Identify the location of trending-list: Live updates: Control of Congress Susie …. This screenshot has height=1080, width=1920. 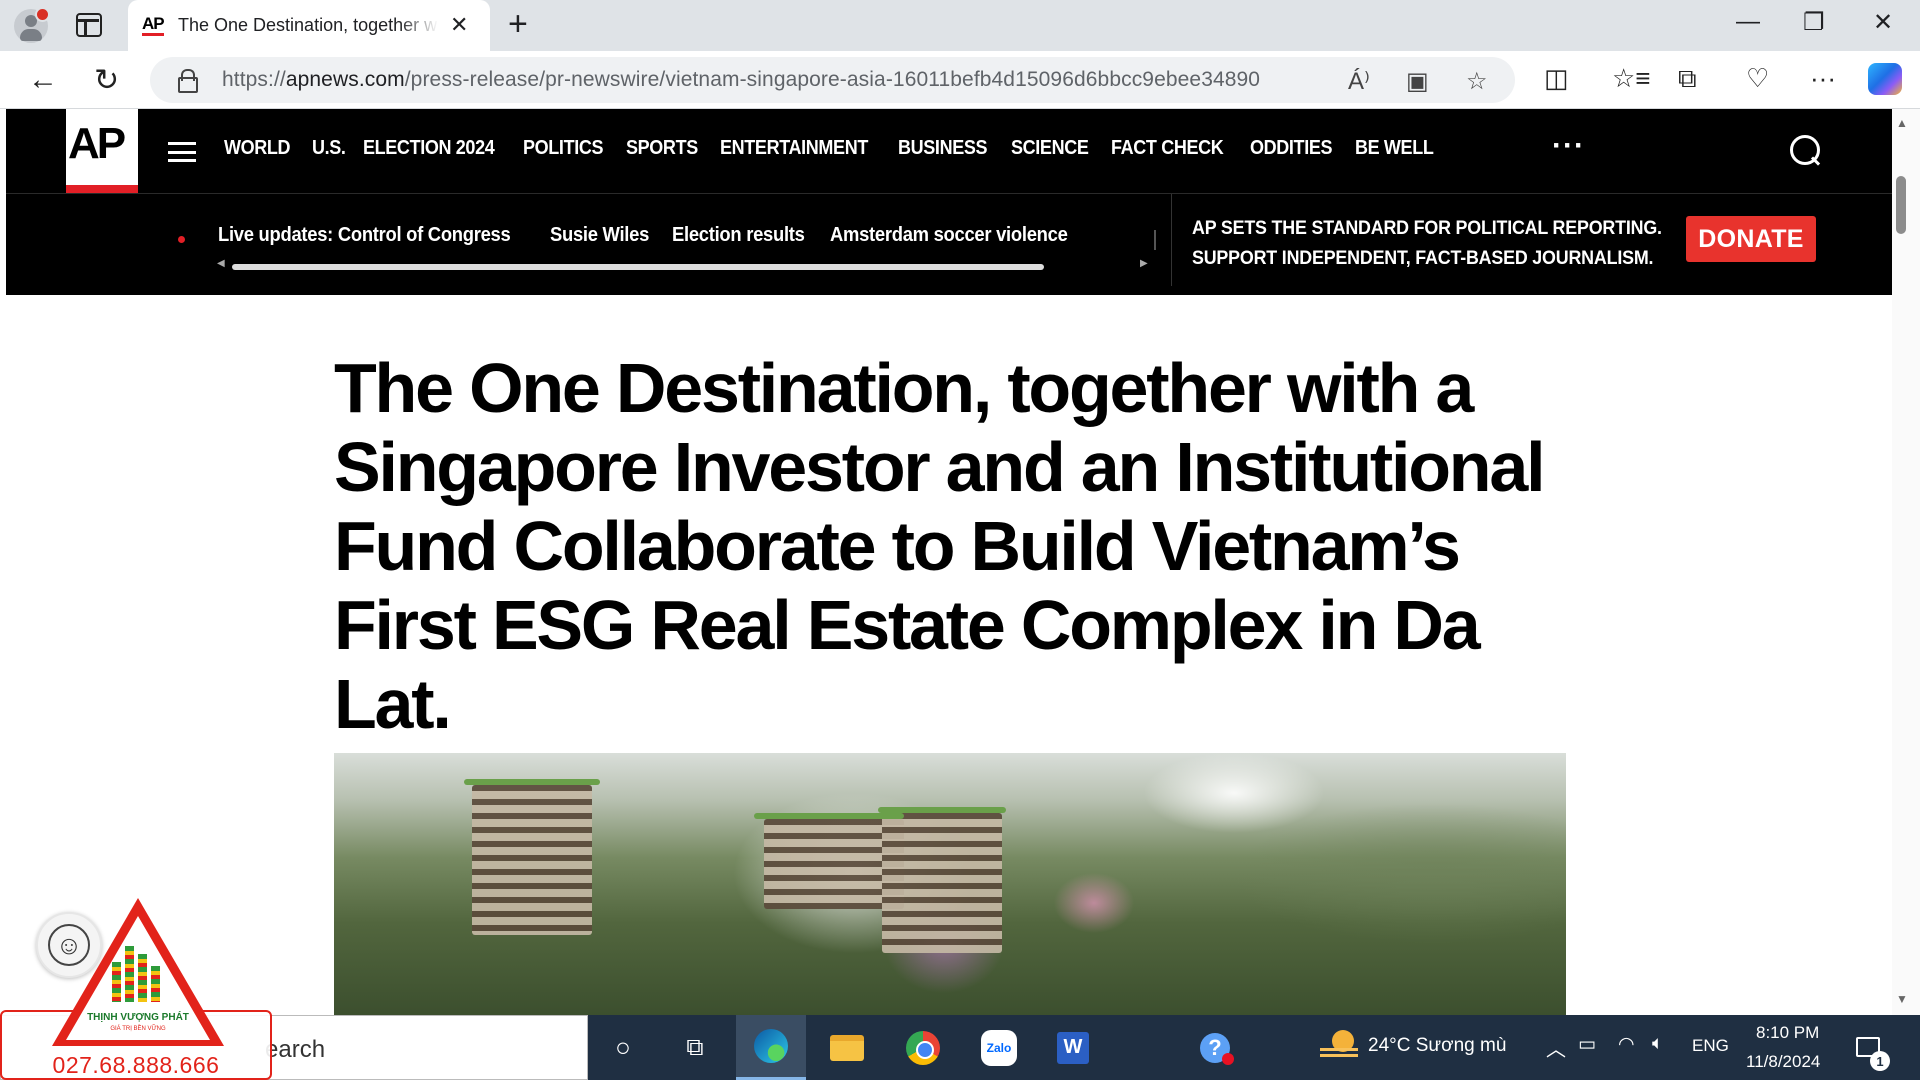
(643, 235).